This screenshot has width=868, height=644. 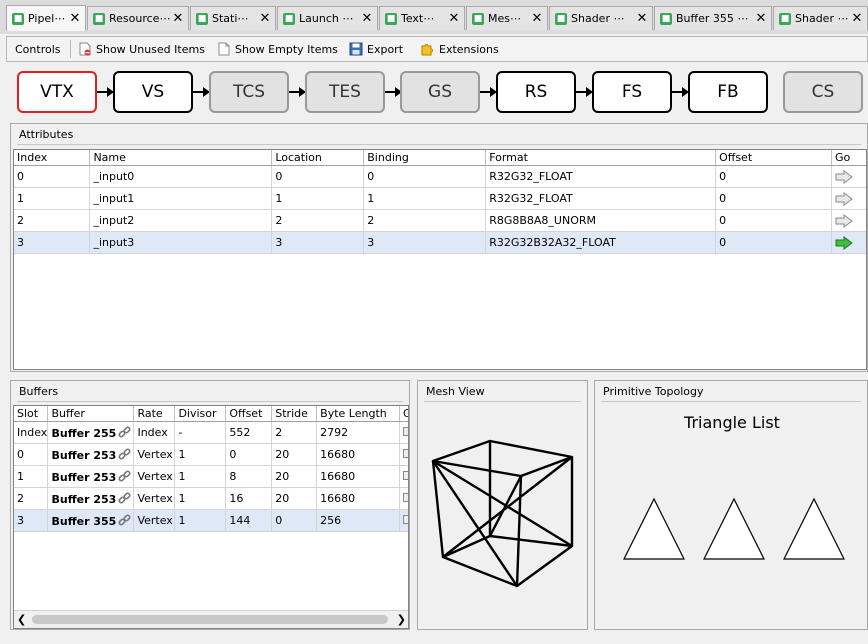 I want to click on tab-shader-1: ■ Shader ⋯ ✕, so click(x=601, y=18).